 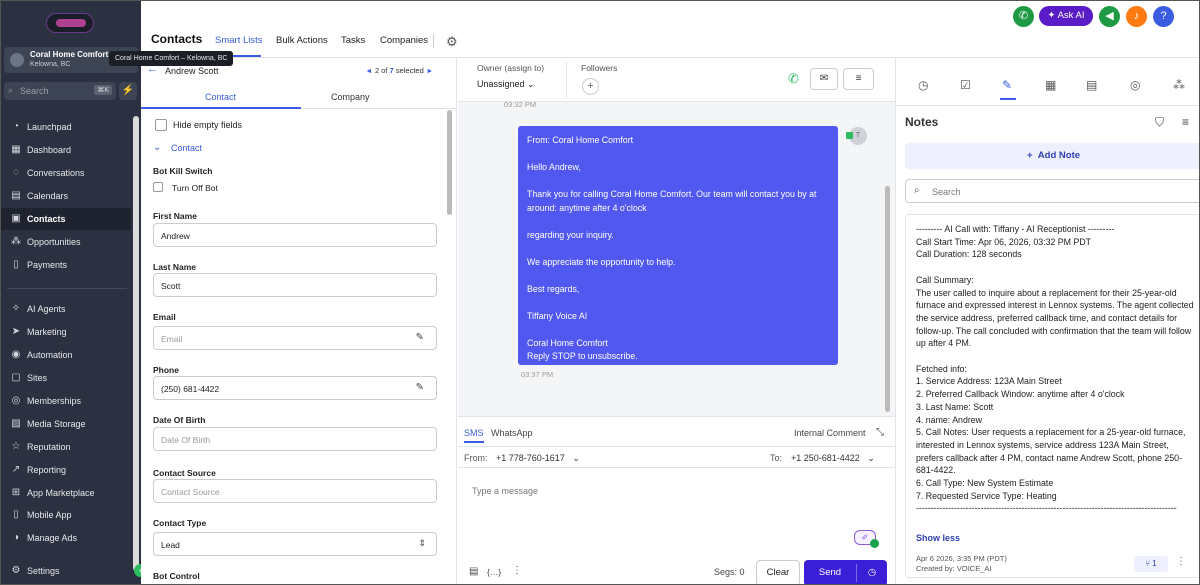 What do you see at coordinates (16, 195) in the screenshot?
I see `calendar-icon: ▤` at bounding box center [16, 195].